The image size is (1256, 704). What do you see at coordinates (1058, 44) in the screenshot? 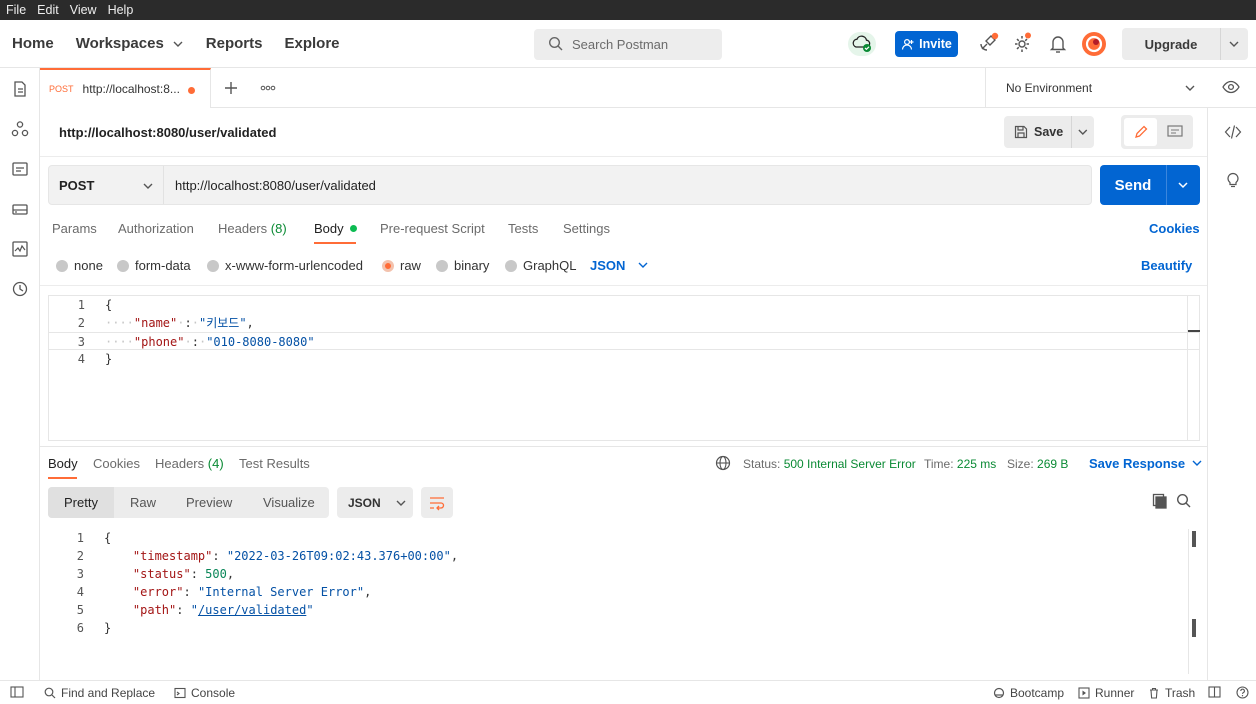
I see `bell-icon` at bounding box center [1058, 44].